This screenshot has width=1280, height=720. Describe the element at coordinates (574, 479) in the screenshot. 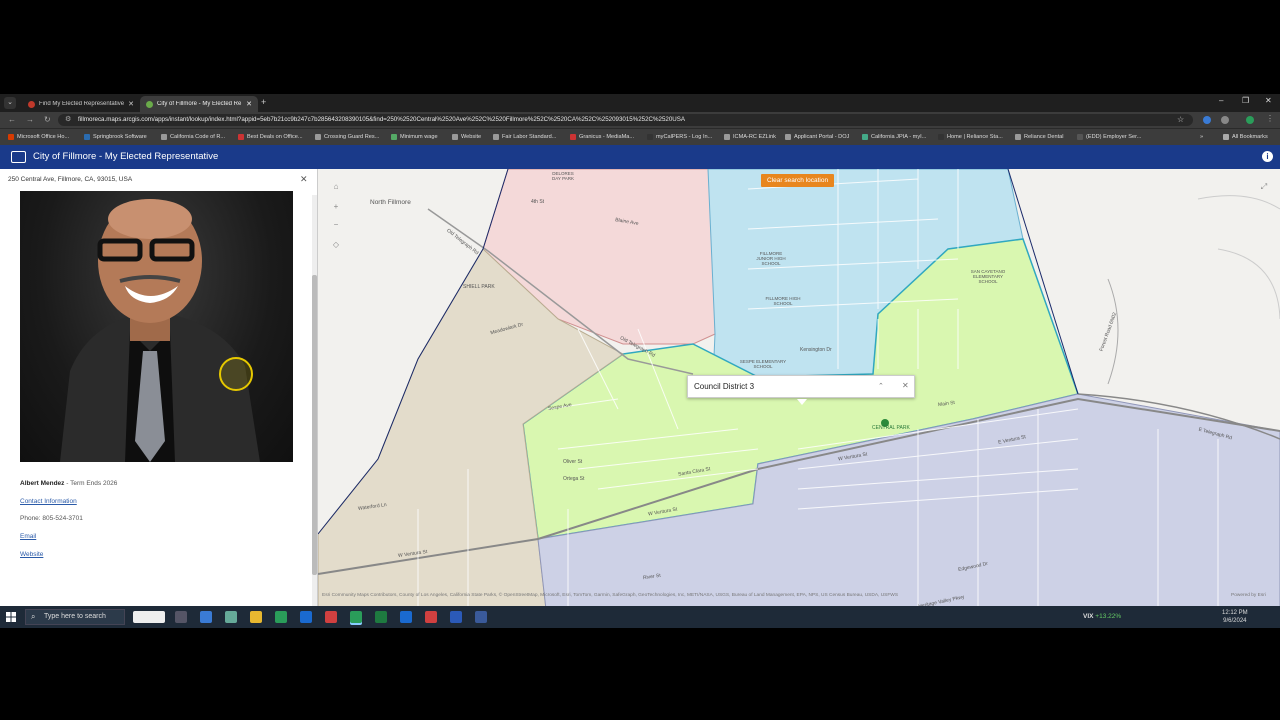

I see `map-label: Ortega St` at that location.